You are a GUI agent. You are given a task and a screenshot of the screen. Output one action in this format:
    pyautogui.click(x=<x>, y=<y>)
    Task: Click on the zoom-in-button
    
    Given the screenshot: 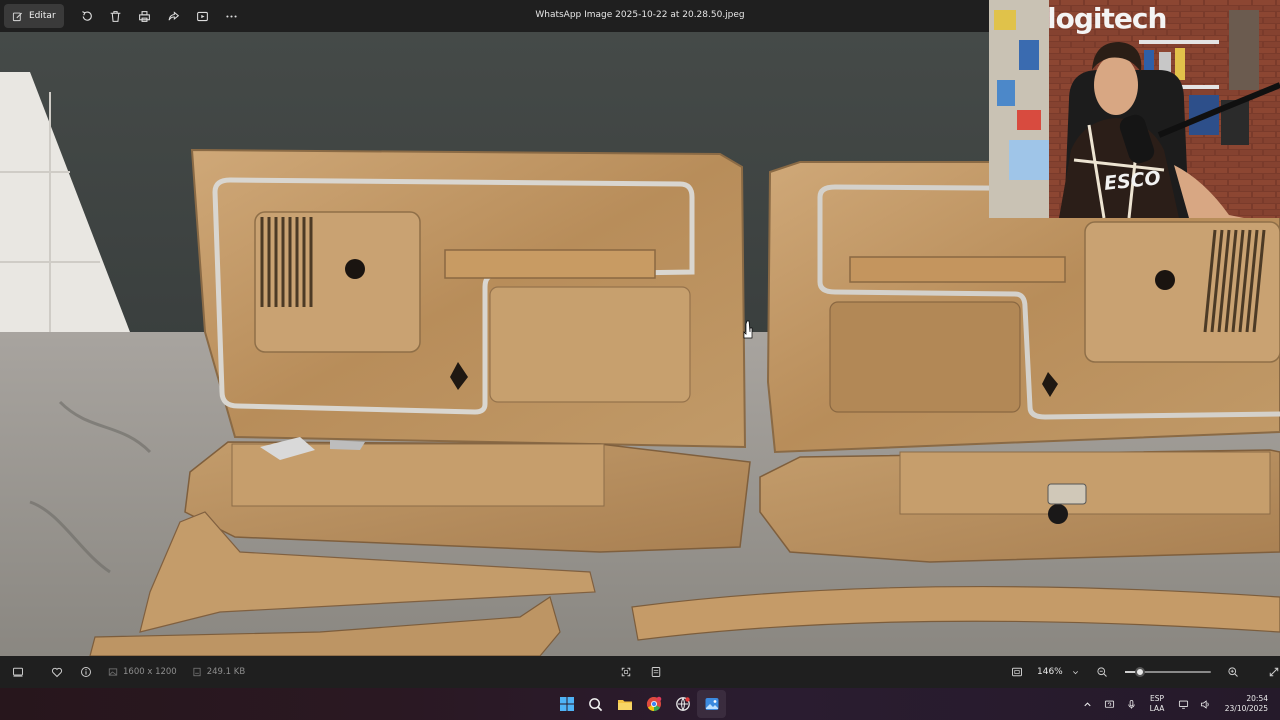 What is the action you would take?
    pyautogui.click(x=1233, y=672)
    